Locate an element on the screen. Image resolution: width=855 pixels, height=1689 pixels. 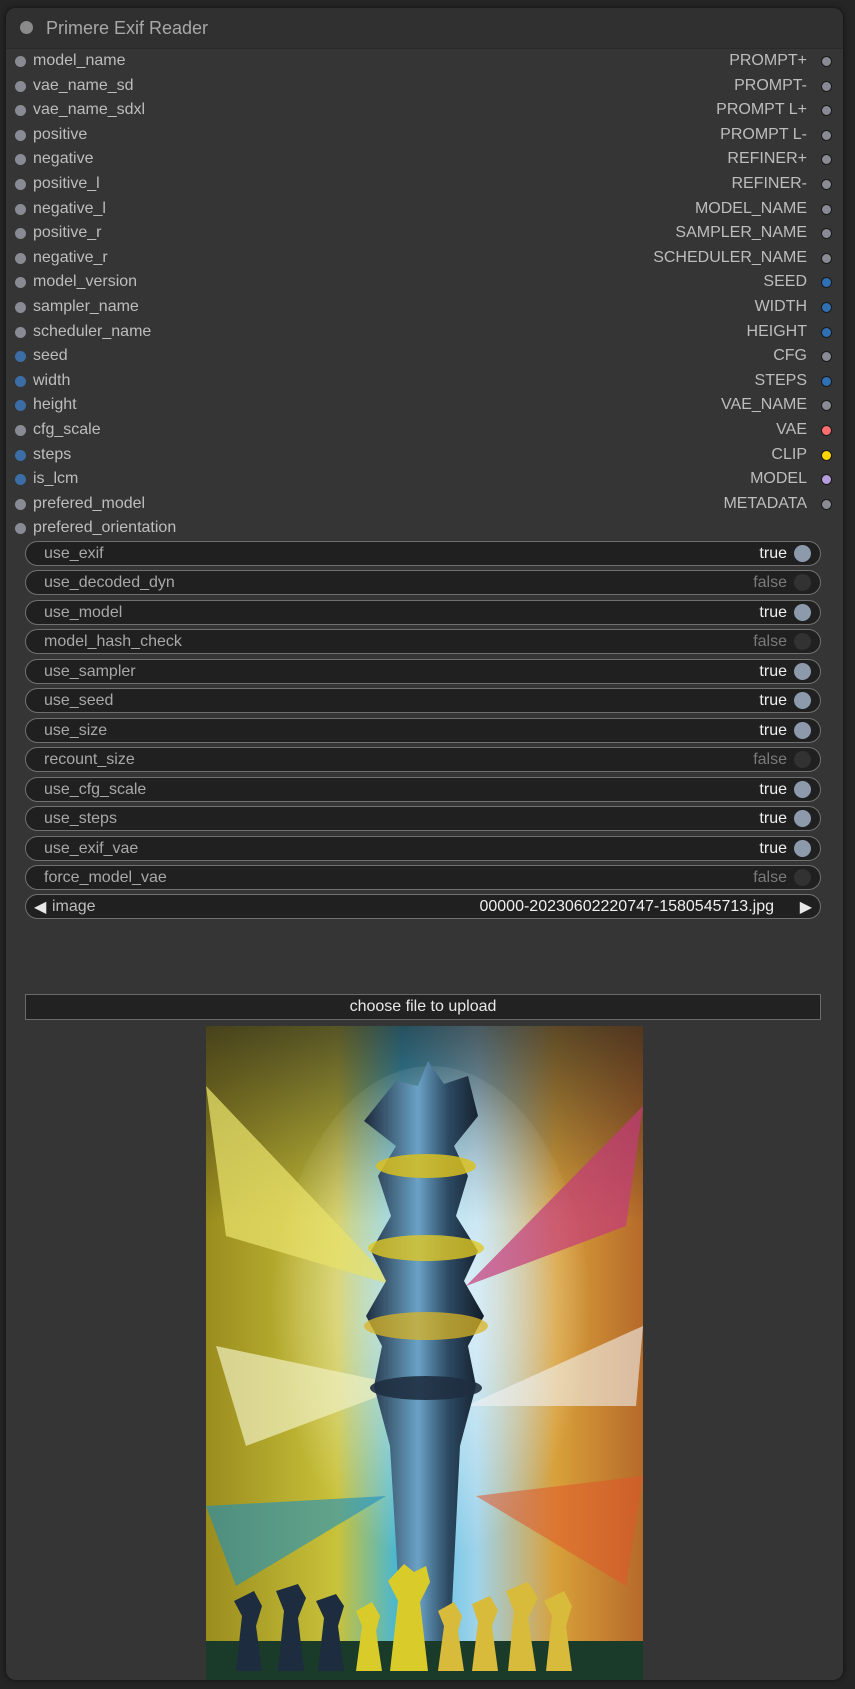
slot-row: negative_l MODEL_NAME is located at coordinates (424, 210).